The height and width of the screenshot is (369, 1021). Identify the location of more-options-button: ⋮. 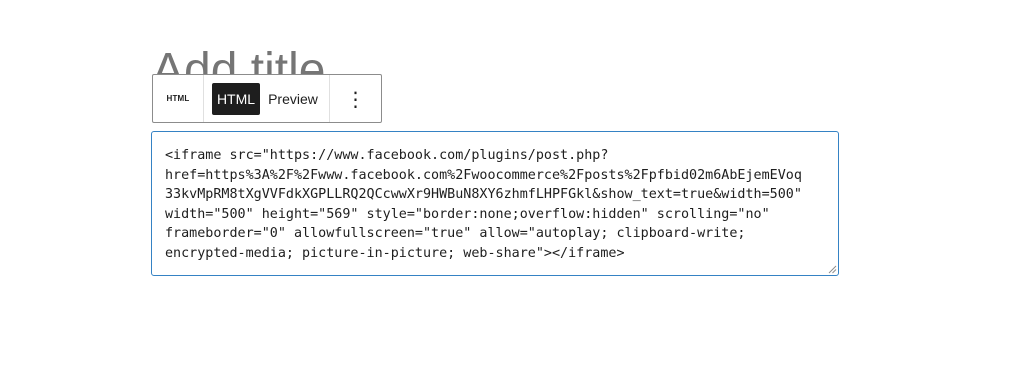
(355, 98).